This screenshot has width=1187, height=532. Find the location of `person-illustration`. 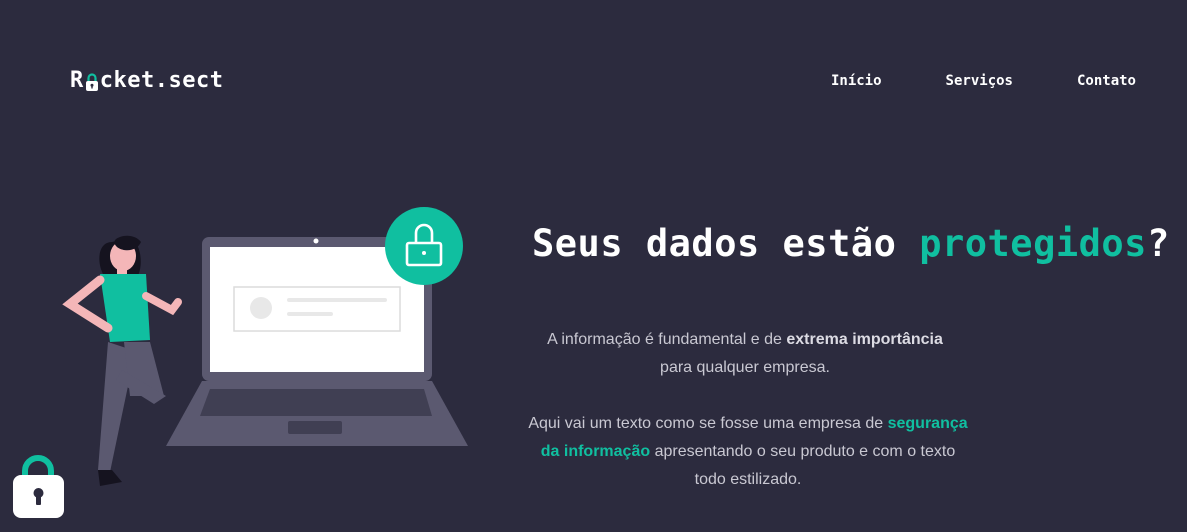

person-illustration is located at coordinates (122, 360).